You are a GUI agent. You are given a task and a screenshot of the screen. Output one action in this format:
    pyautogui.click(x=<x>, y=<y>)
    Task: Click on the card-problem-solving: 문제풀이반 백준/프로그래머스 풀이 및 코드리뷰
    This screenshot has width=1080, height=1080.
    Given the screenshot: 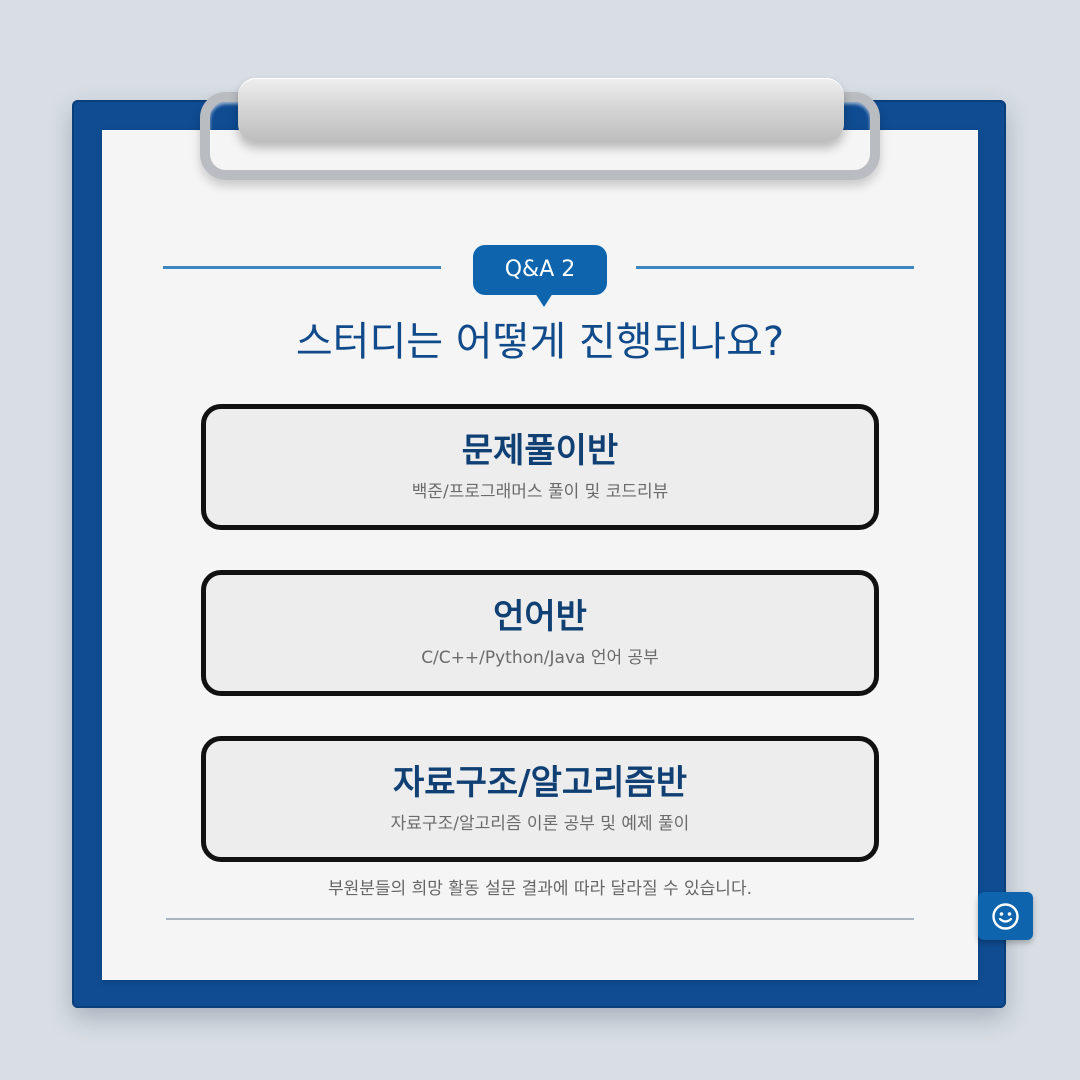 What is the action you would take?
    pyautogui.click(x=540, y=467)
    